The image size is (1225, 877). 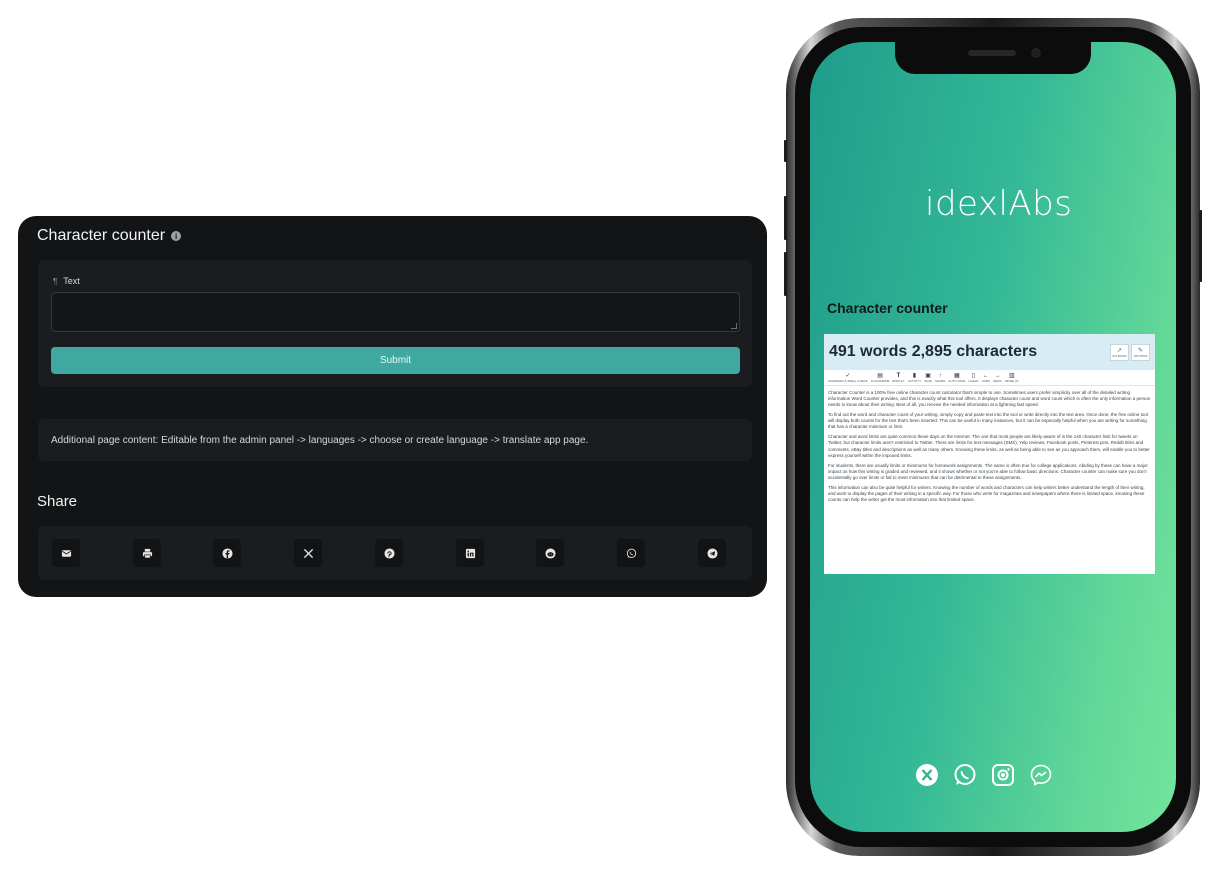 I want to click on go-basic-button: ↗ GO BASIC, so click(x=1119, y=352).